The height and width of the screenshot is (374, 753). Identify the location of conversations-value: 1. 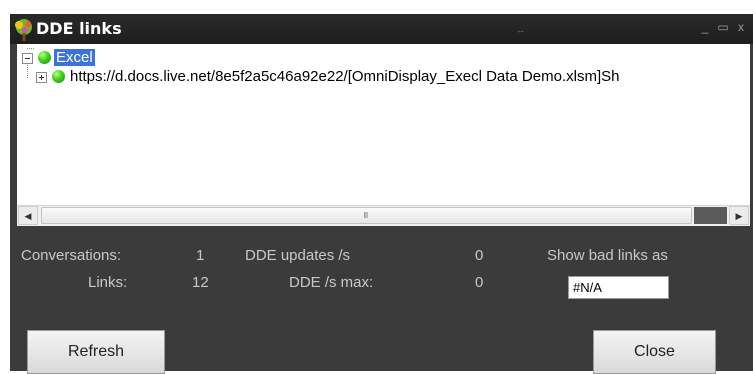
(200, 255).